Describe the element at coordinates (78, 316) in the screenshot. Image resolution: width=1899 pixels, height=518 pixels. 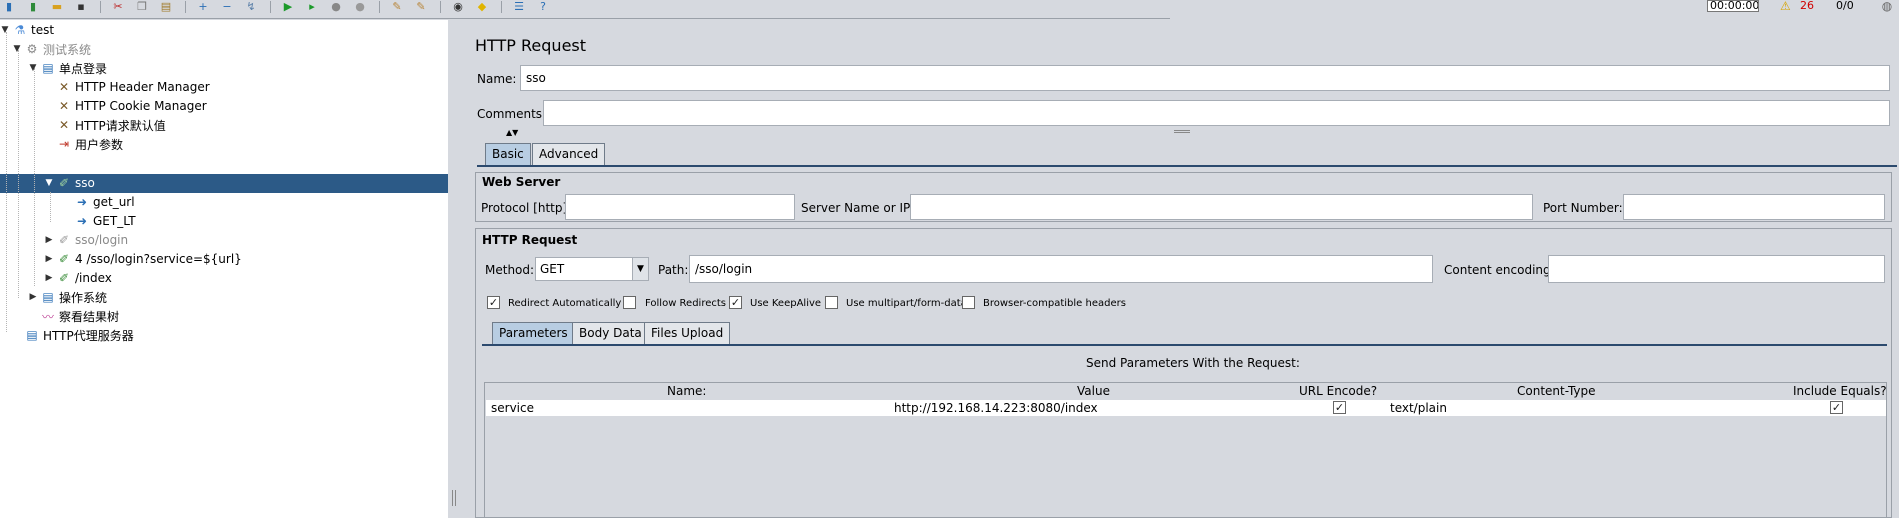
I see `tree-node-view-results-tree: 〰 察看结果树` at that location.